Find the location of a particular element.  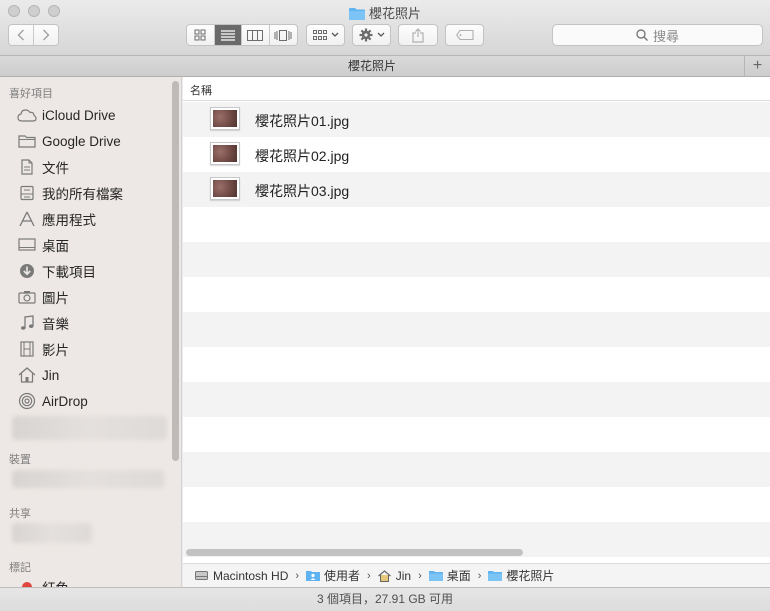

sidebar-item-google-drive: Google Drive is located at coordinates (85, 141).